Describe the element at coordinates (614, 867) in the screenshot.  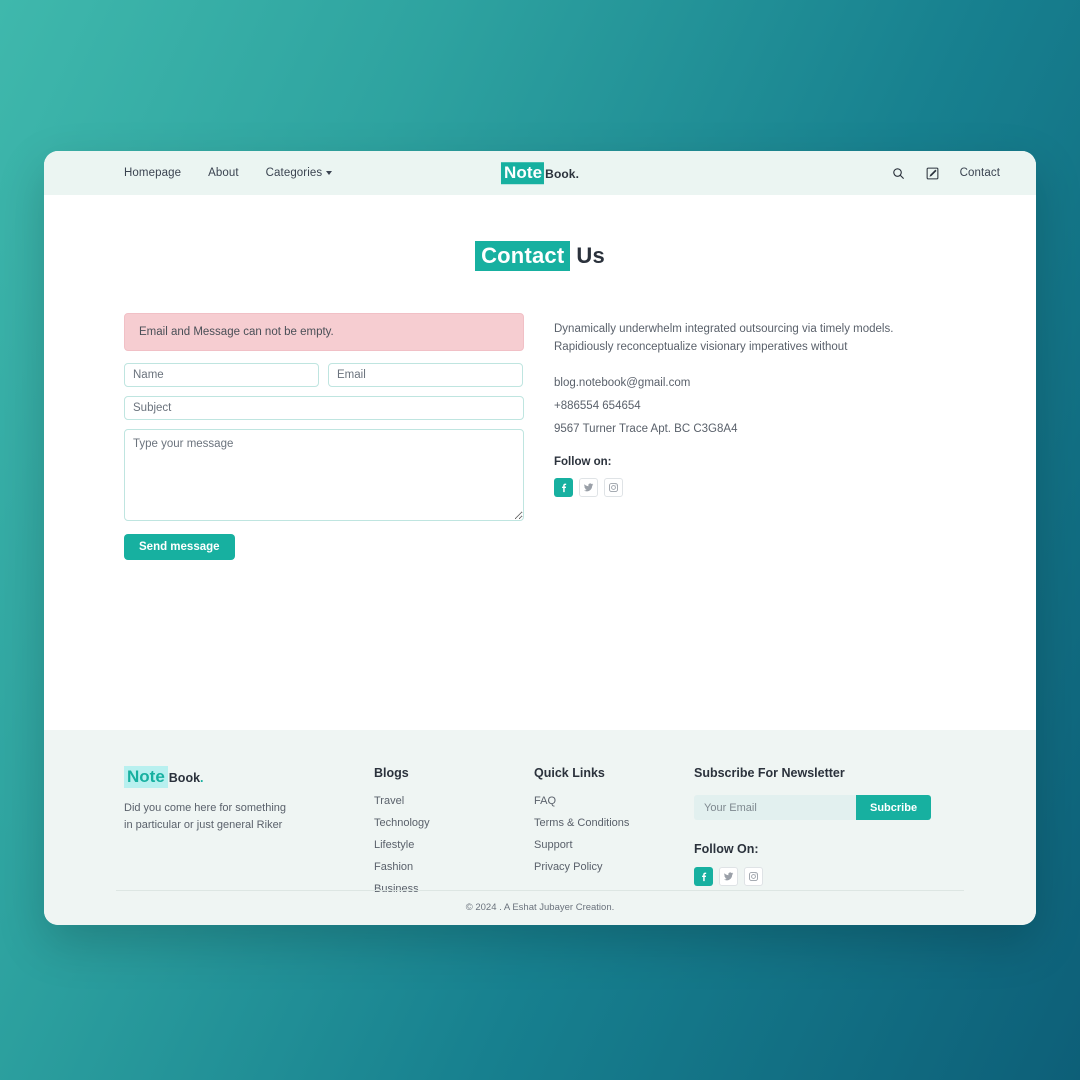
I see `footer-link-privacy: Privacy Policy` at that location.